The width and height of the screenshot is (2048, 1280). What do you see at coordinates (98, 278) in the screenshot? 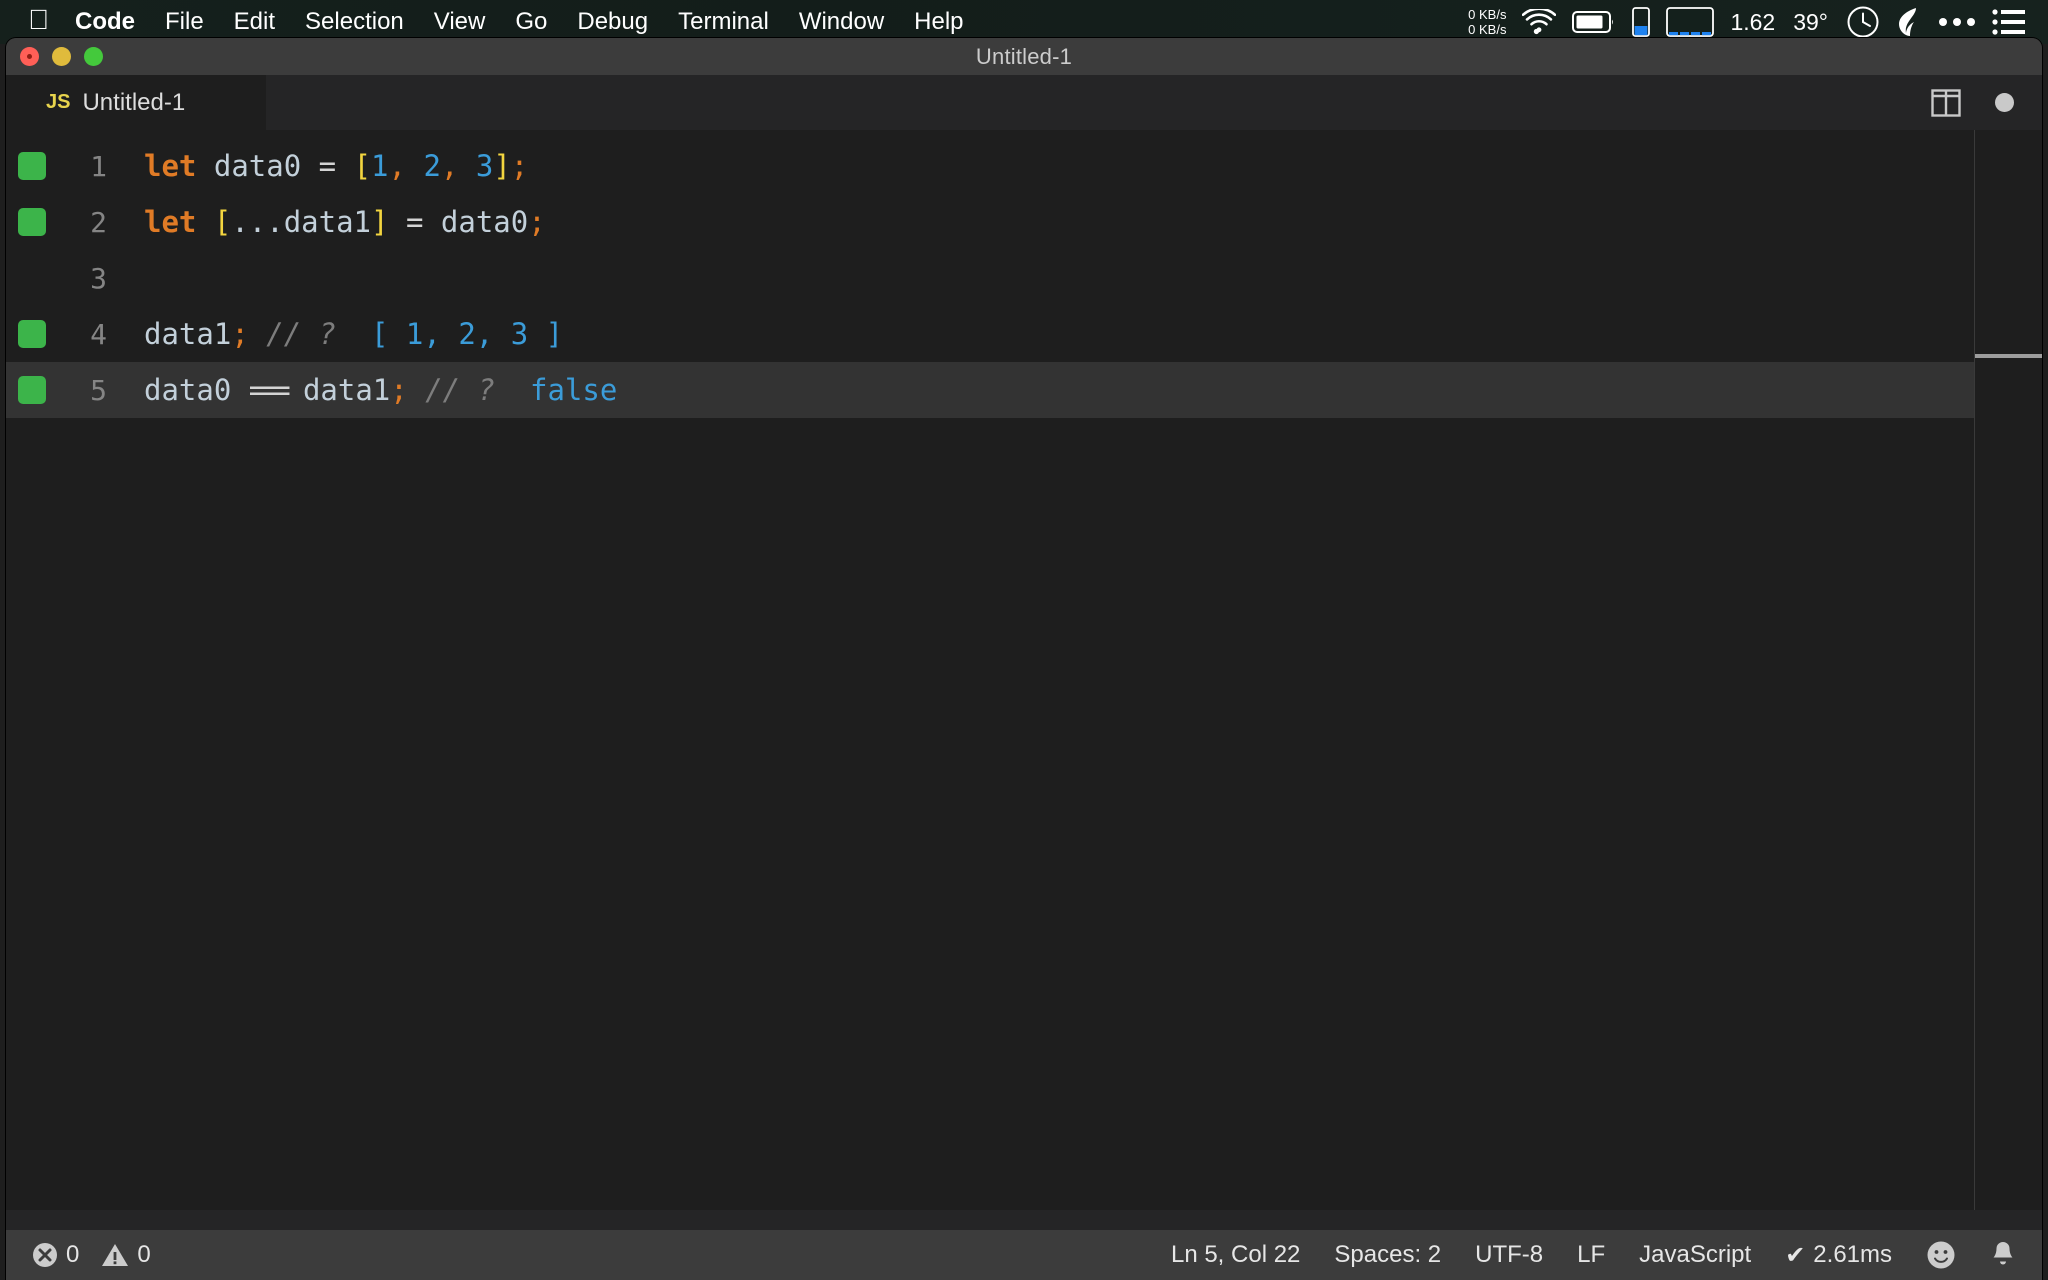
I see `line-number: 3` at bounding box center [98, 278].